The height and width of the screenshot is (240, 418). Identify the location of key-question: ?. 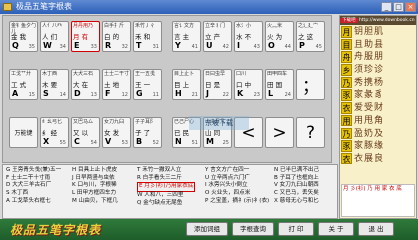
(310, 132).